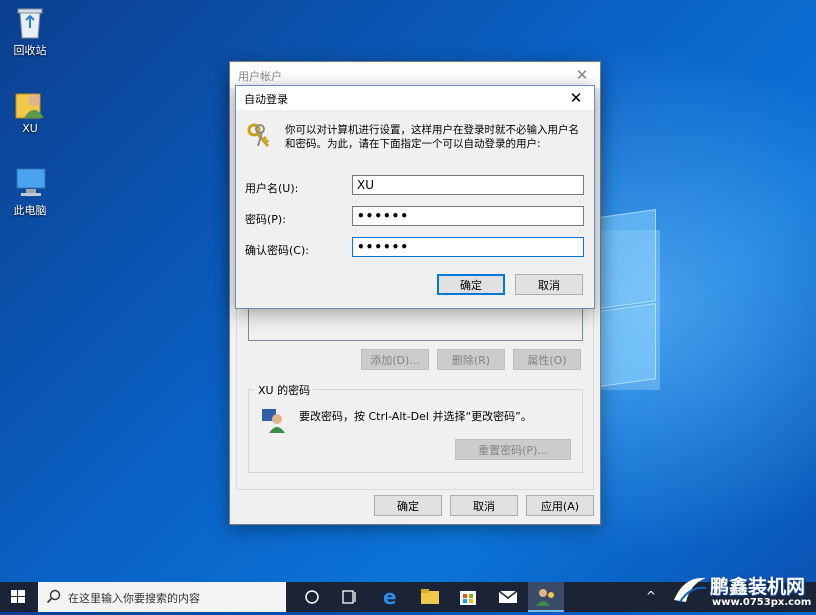  What do you see at coordinates (266, 99) in the screenshot?
I see `dialog-title: 自动登录` at bounding box center [266, 99].